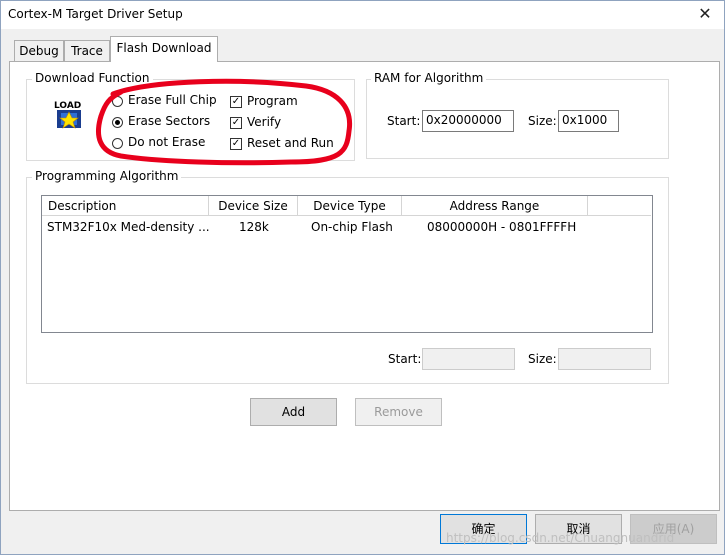 The image size is (725, 555). I want to click on row-device-size: 128k, so click(254, 227).